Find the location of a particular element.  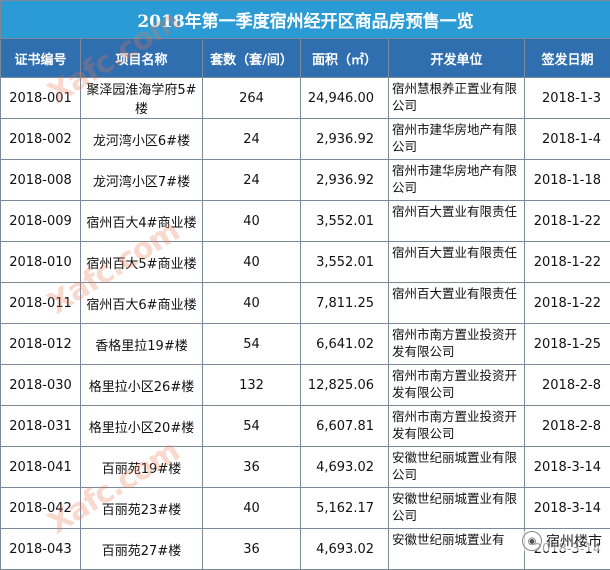

title-row: 2018年第一季度宿州经开区商品房预售一览 is located at coordinates (305, 20).